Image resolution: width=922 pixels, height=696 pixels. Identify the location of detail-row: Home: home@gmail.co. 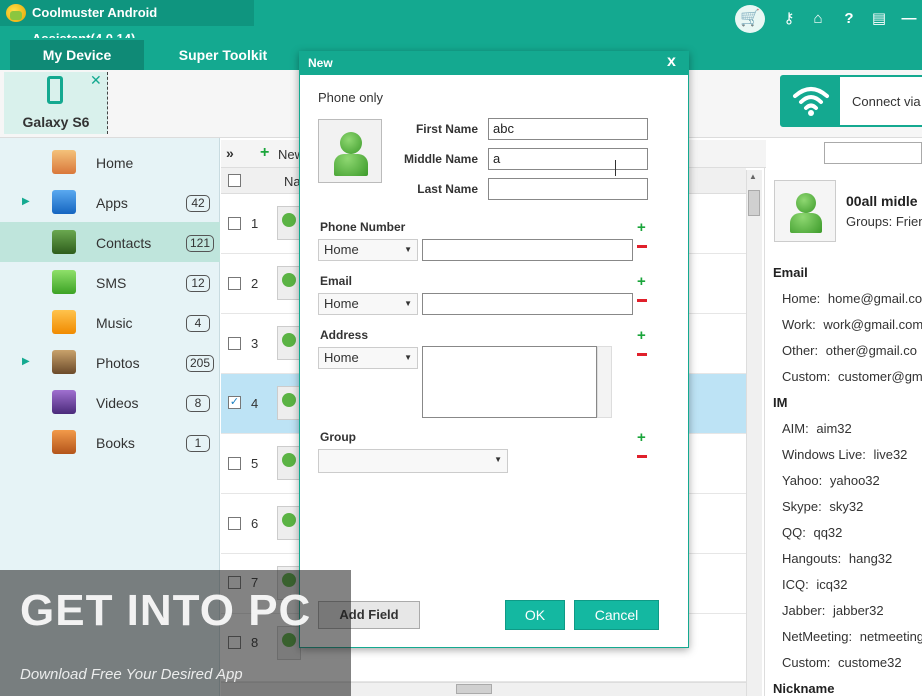
(852, 298).